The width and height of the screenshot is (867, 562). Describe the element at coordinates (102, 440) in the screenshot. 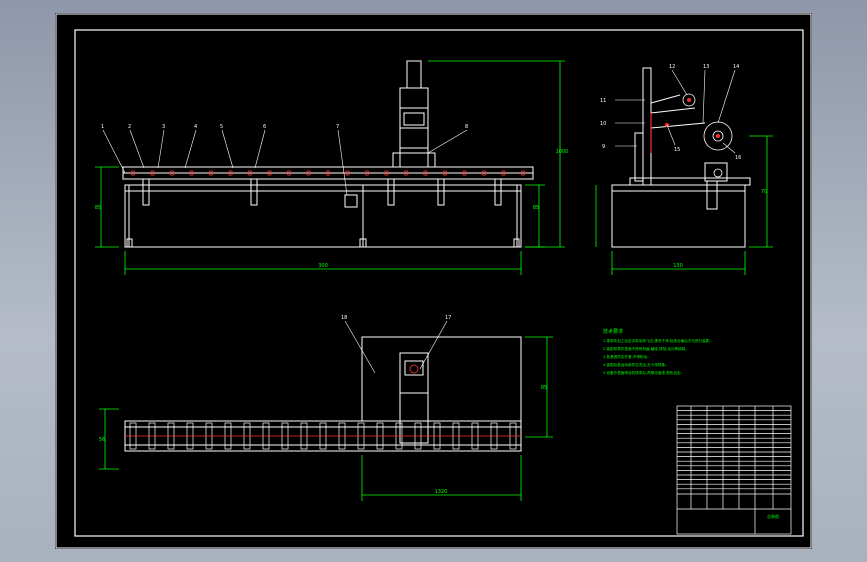

I see `top-dim-height-left: 56` at that location.